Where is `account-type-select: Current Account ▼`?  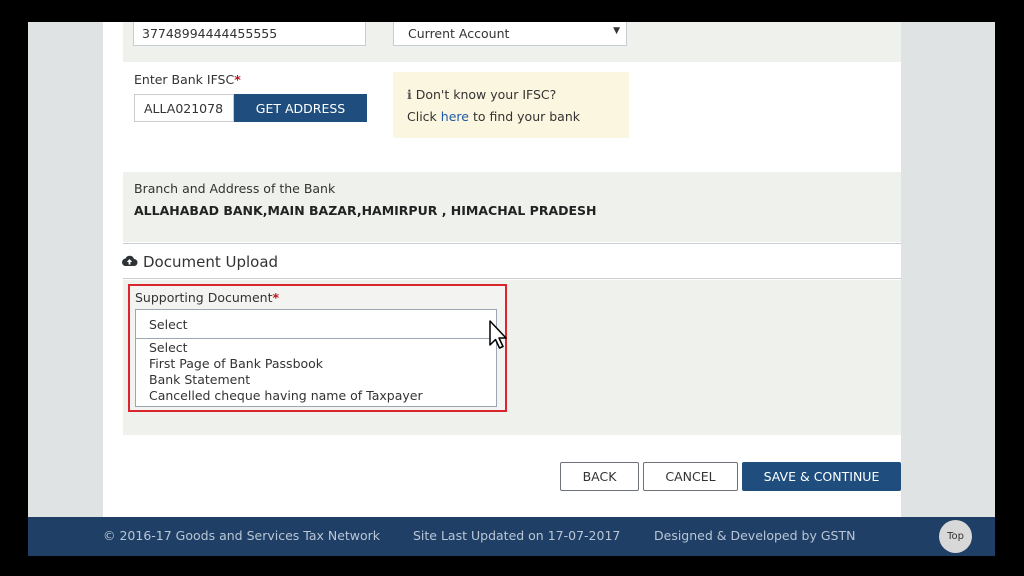
account-type-select: Current Account ▼ is located at coordinates (510, 34).